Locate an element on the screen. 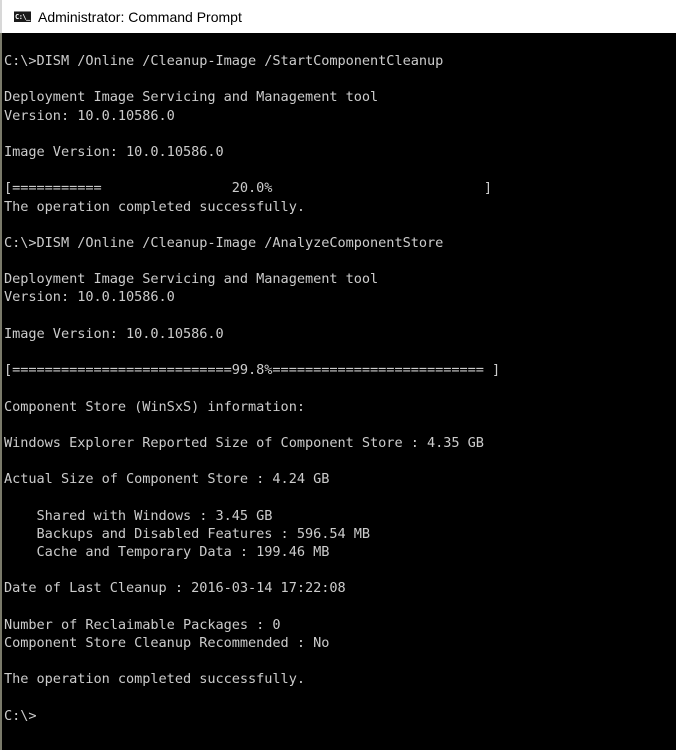  console-line: Component Store (WinSxS) information: is located at coordinates (154, 406).